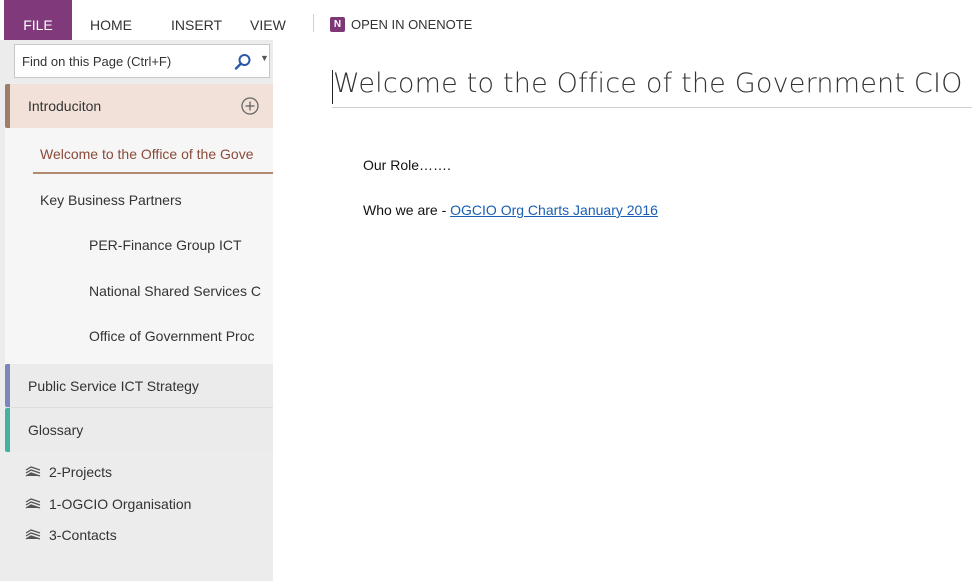 This screenshot has width=972, height=581. Describe the element at coordinates (264, 58) in the screenshot. I see `search-options-chevron-icon: ▼` at that location.